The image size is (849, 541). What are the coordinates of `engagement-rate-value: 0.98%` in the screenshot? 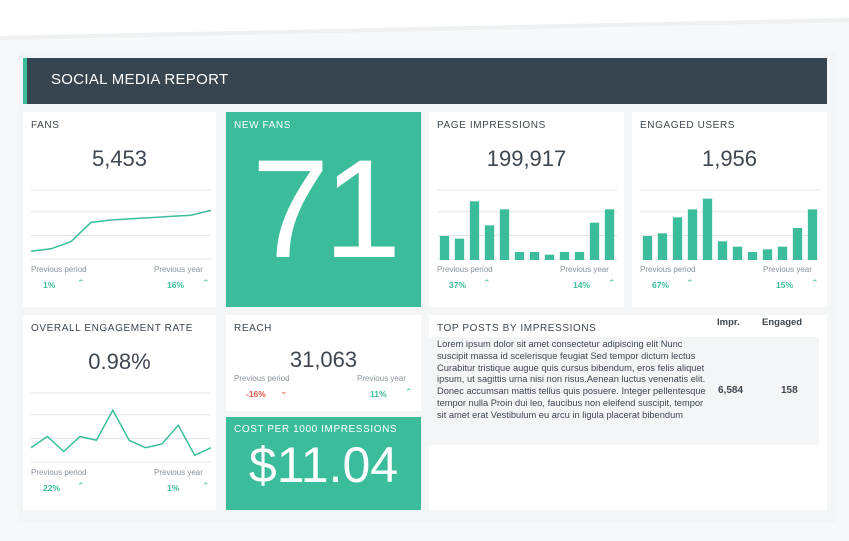 It's located at (119, 361).